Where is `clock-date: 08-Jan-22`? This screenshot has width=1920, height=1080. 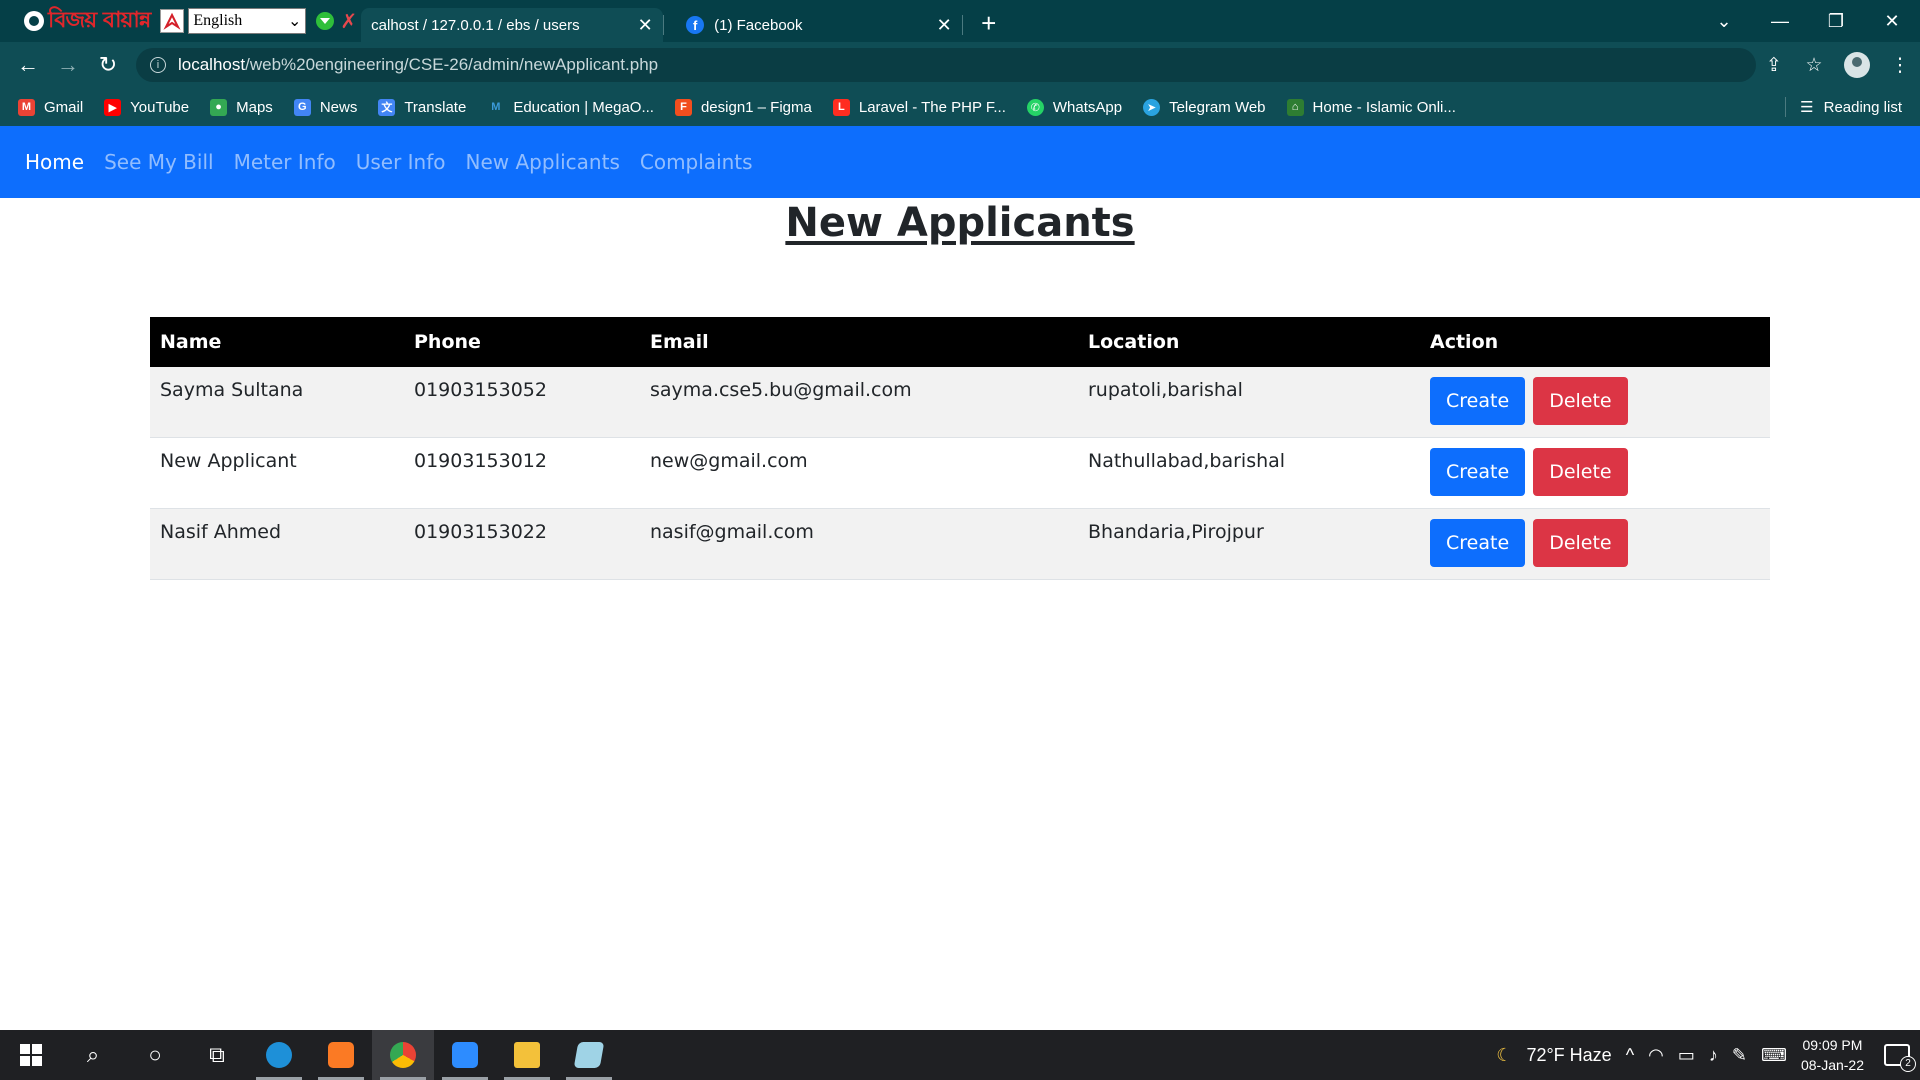 clock-date: 08-Jan-22 is located at coordinates (1832, 1065).